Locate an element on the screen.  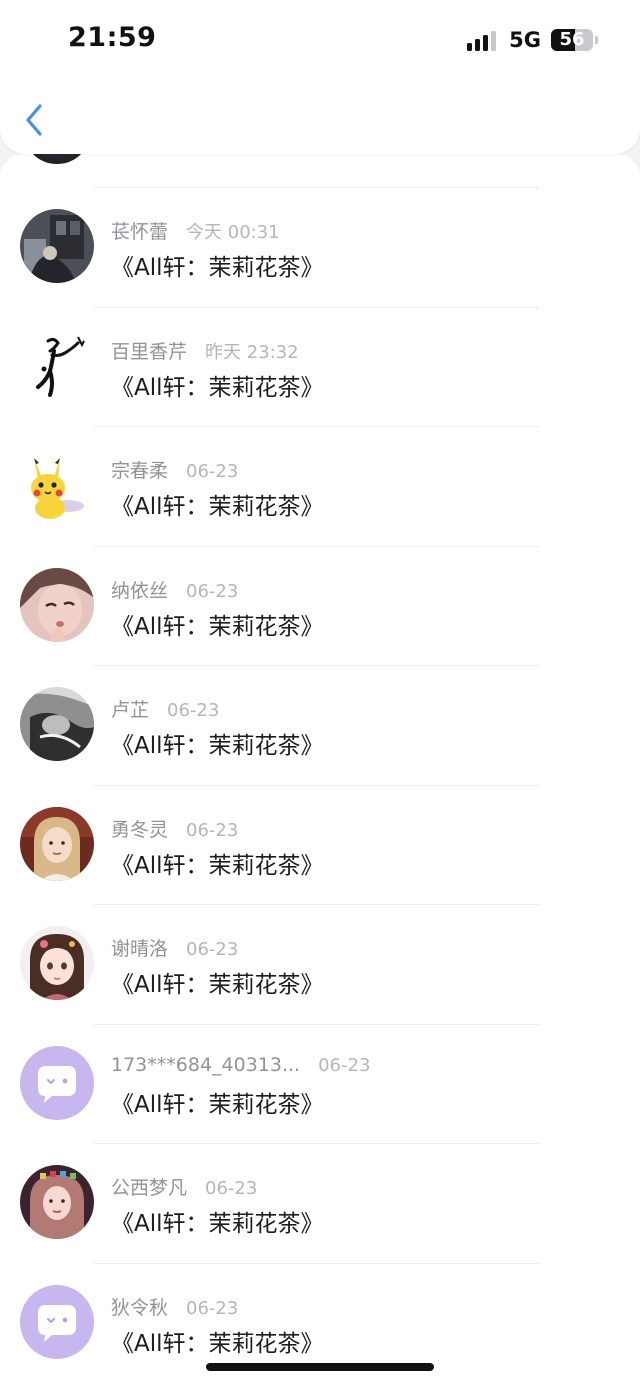
username: 狄令秋 is located at coordinates (139, 1306).